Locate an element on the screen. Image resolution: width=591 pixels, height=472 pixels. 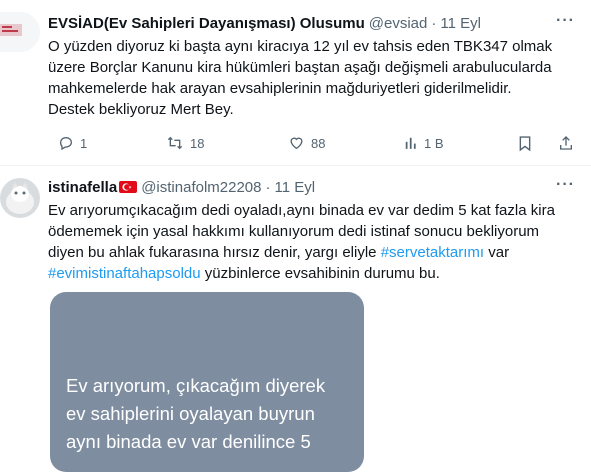
tweet-text-line: Destek bekliyoruz Mert Bey. is located at coordinates (141, 109).